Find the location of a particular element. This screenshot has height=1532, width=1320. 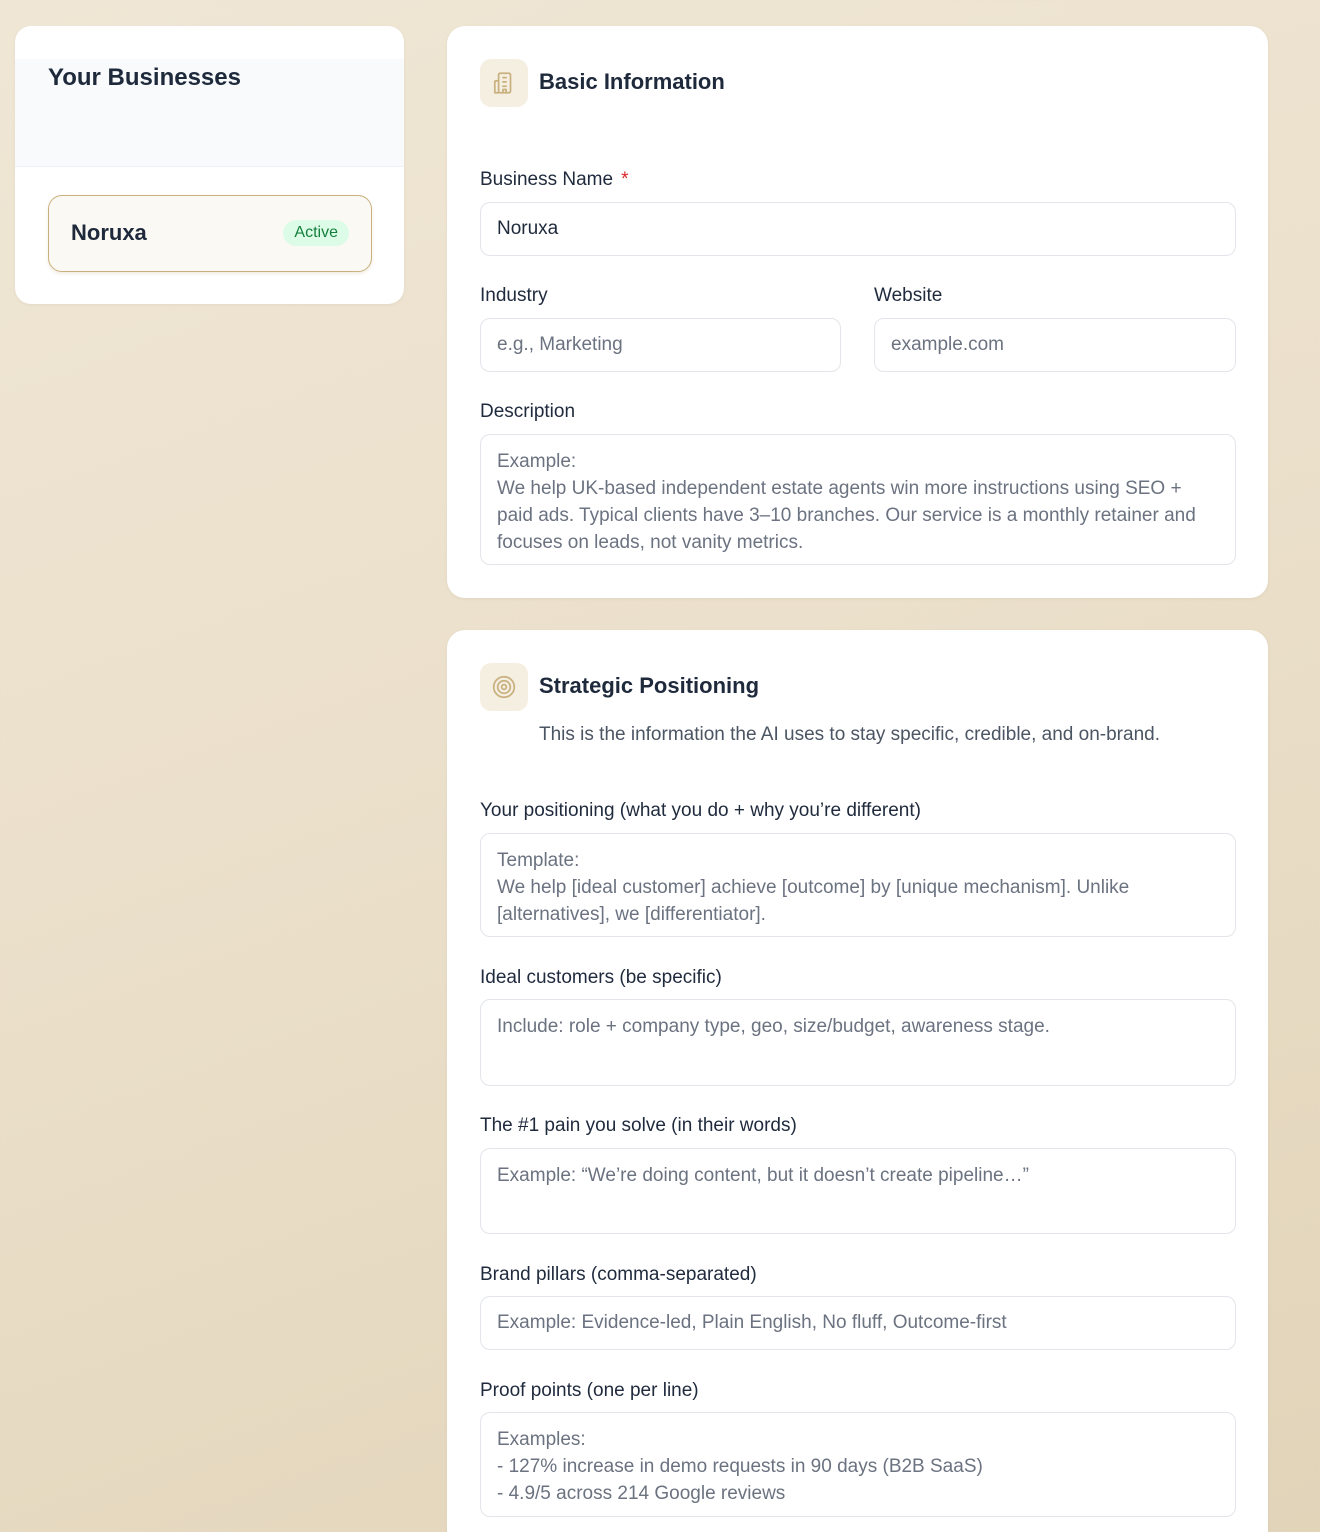

business-name-label: Business Name * is located at coordinates (554, 180).